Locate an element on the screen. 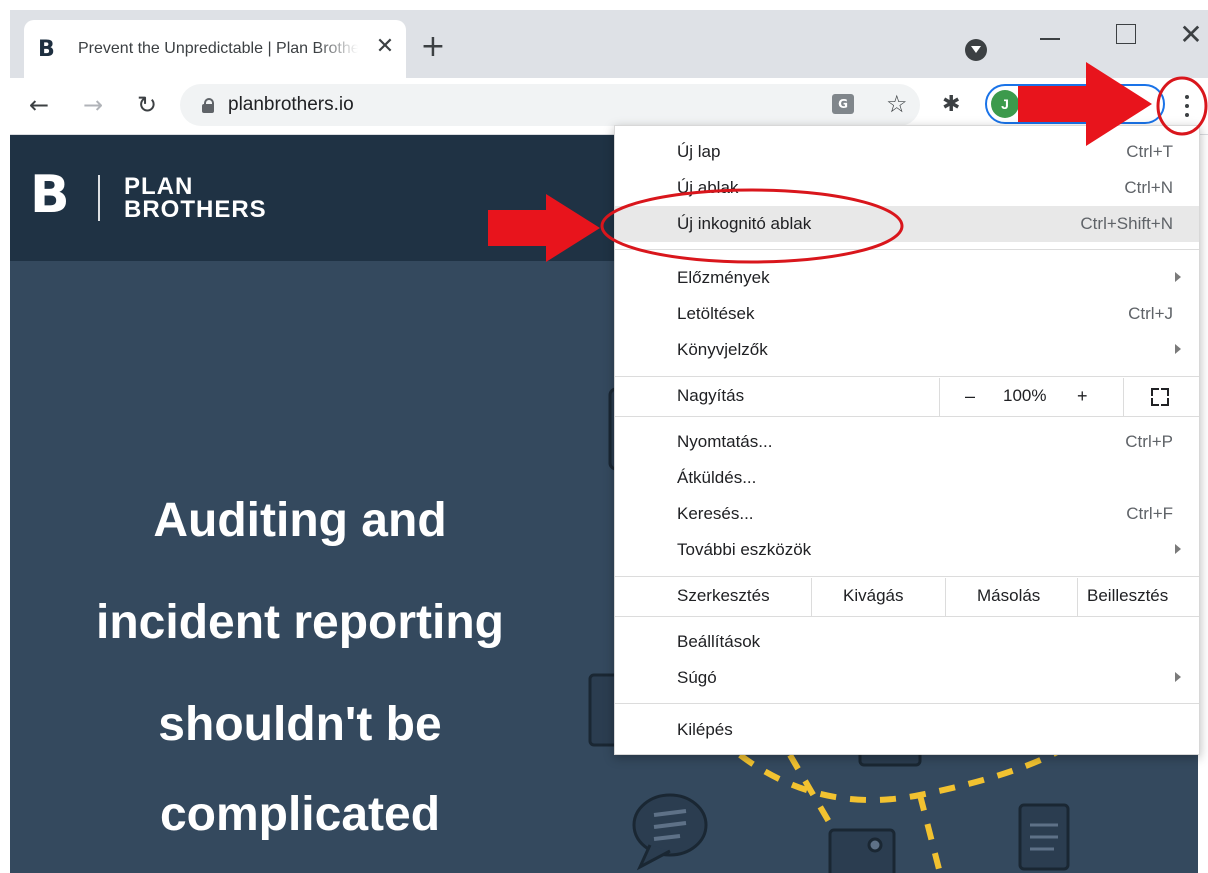 The image size is (1208, 873). address-bar: planbrothers.io G ☆ is located at coordinates (550, 105).